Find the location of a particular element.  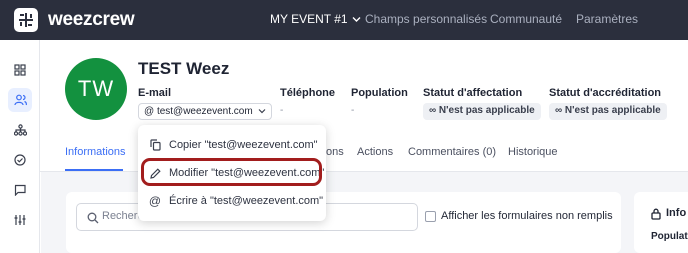

profile-name: TEST Weez is located at coordinates (184, 68).